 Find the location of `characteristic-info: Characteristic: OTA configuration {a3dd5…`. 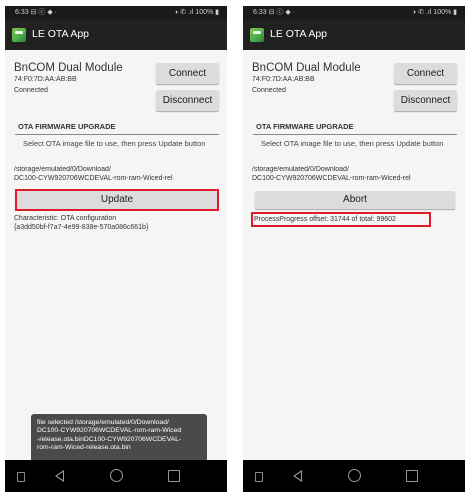

characteristic-info: Characteristic: OTA configuration {a3dd5… is located at coordinates (81, 223).